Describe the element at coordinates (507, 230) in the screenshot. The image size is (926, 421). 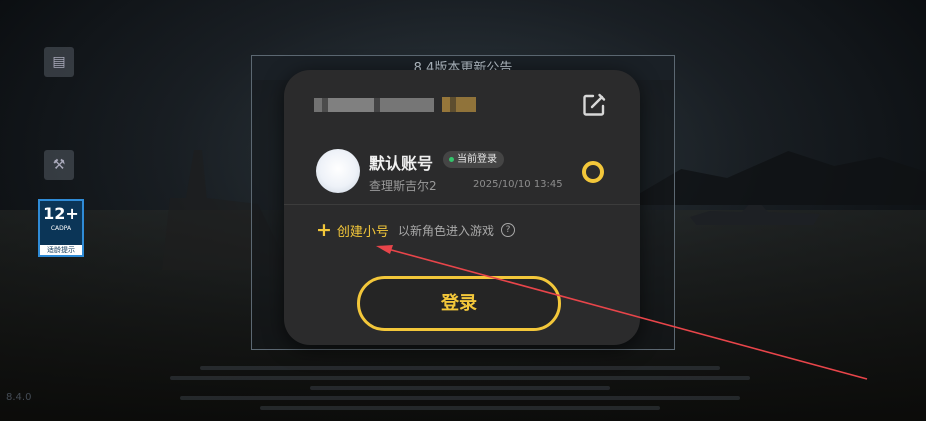
I see `help-icon: ?` at that location.